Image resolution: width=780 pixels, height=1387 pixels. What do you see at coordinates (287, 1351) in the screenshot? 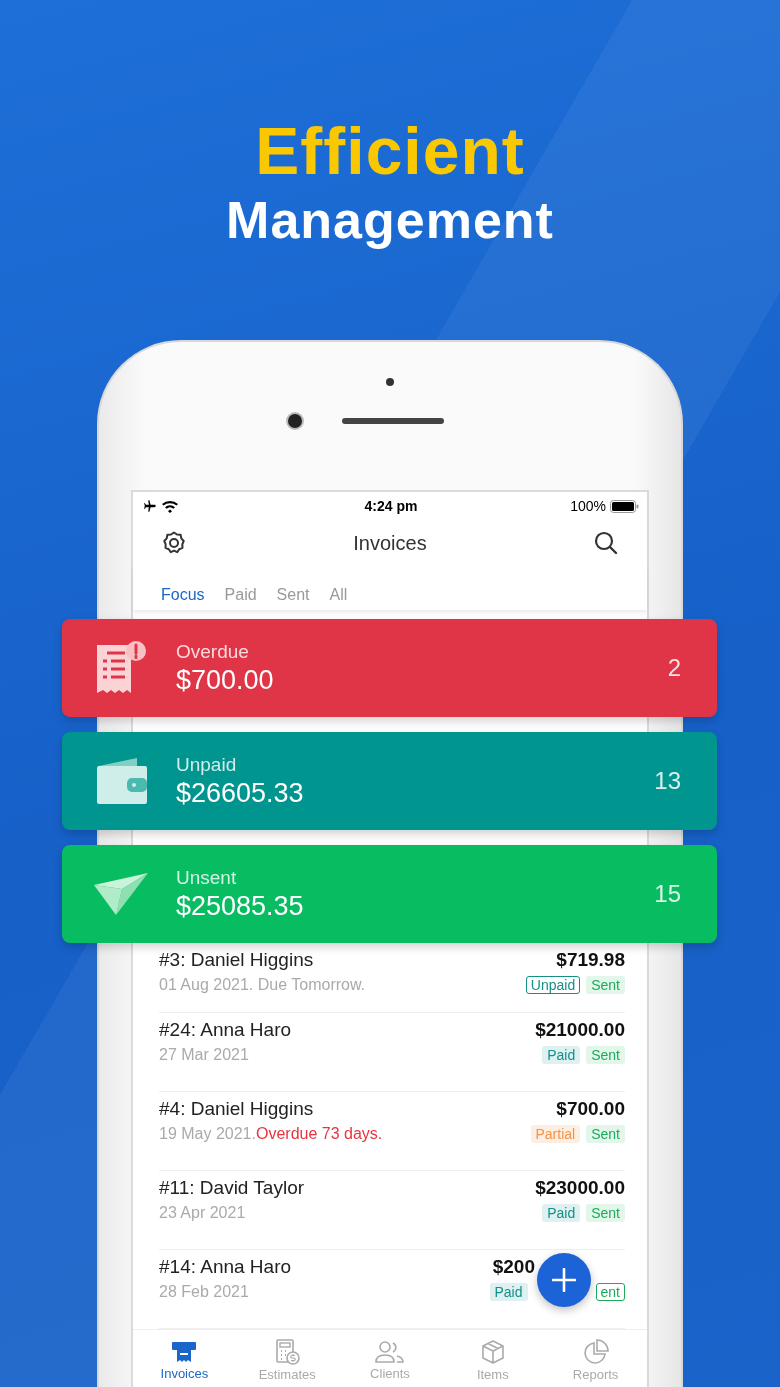
I see `calculator-dollar-icon` at bounding box center [287, 1351].